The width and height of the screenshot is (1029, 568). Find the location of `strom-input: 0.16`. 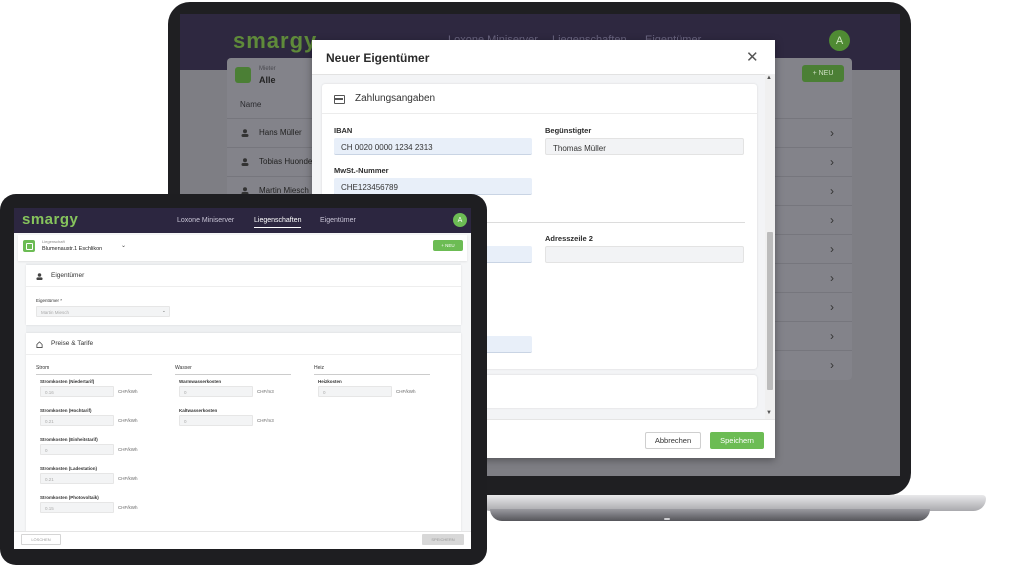

strom-input: 0.16 is located at coordinates (77, 391).